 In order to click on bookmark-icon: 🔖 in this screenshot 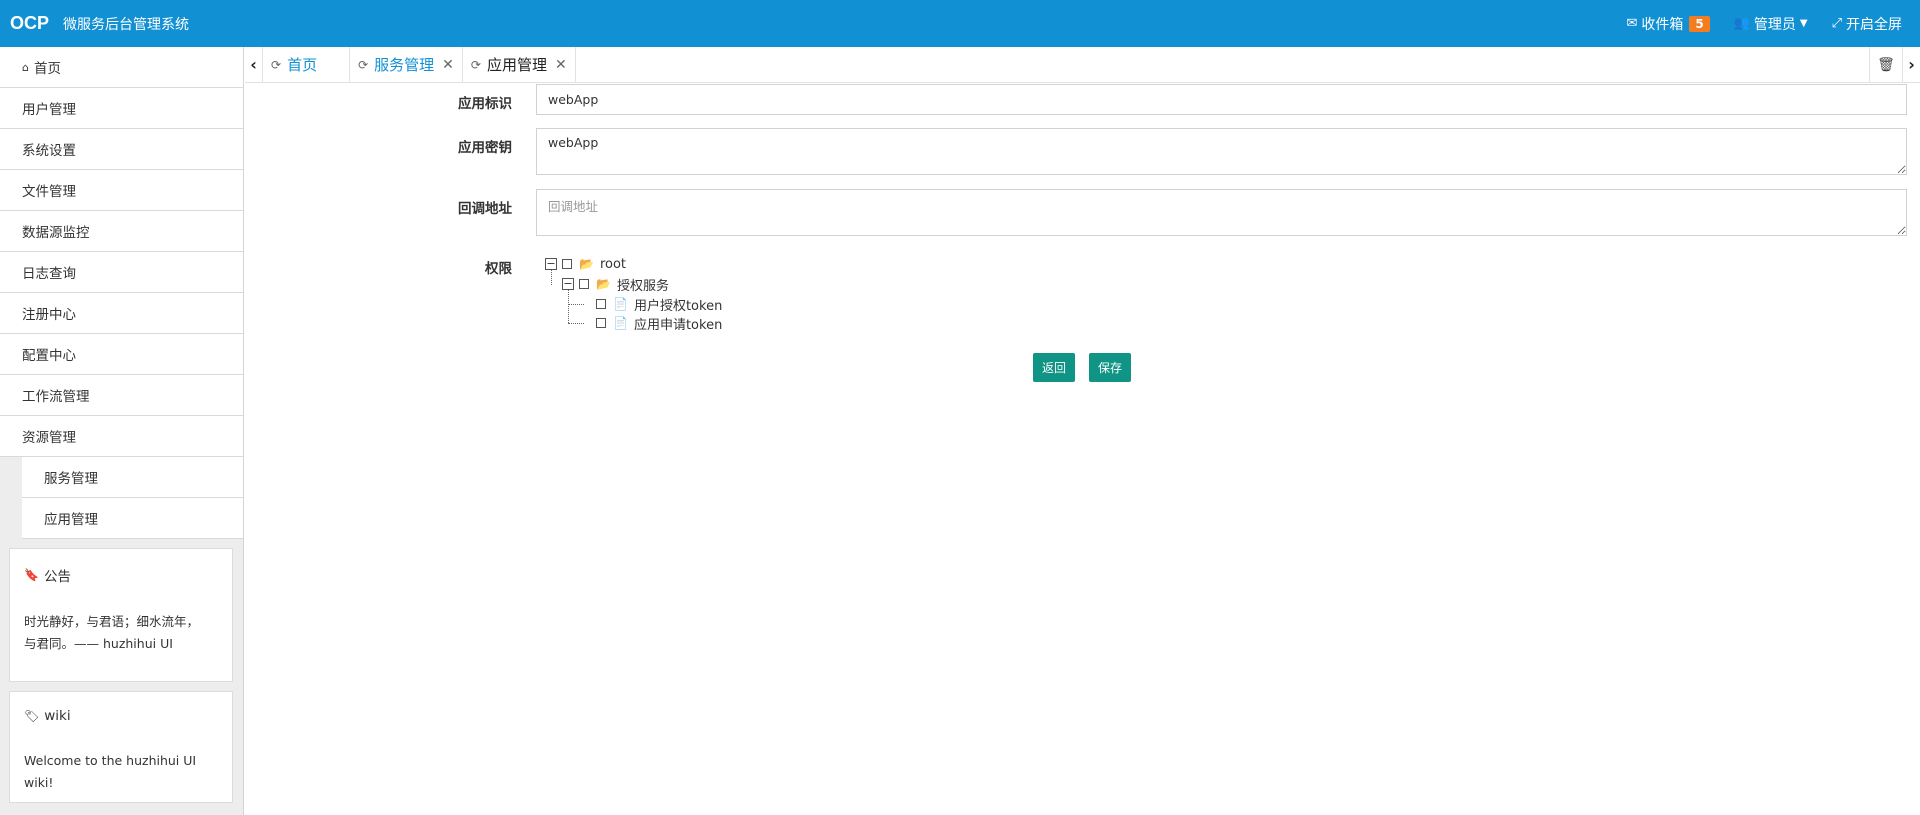, I will do `click(31, 575)`.